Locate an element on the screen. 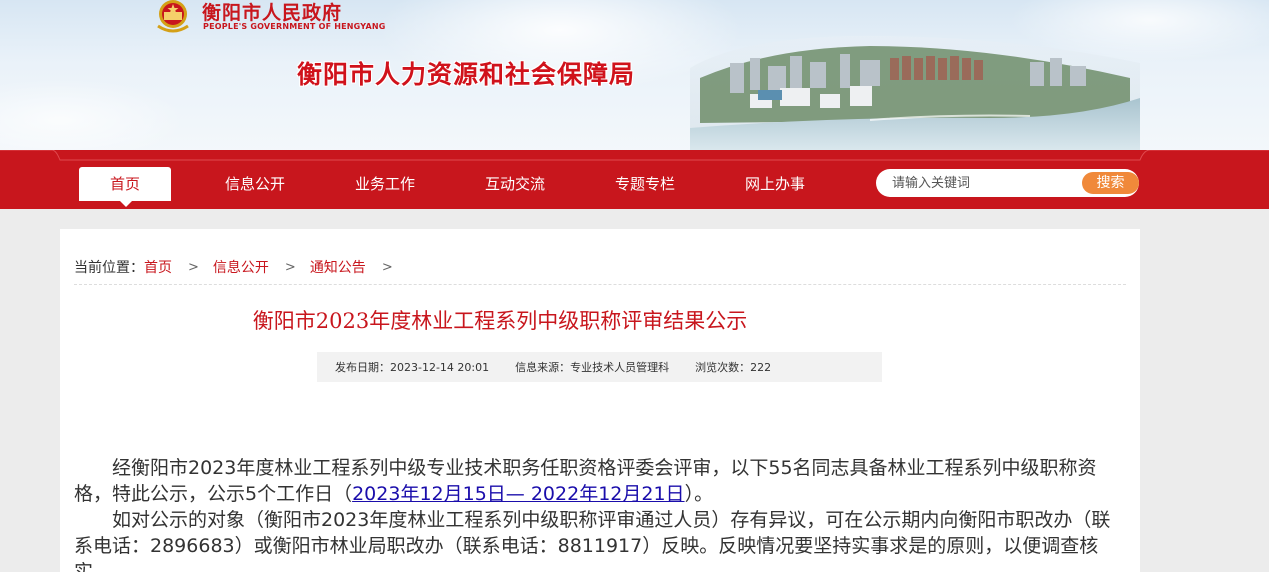  breadcrumb: 当前位置： 首页 > 信息公开 > 通知公告 > is located at coordinates (240, 267).